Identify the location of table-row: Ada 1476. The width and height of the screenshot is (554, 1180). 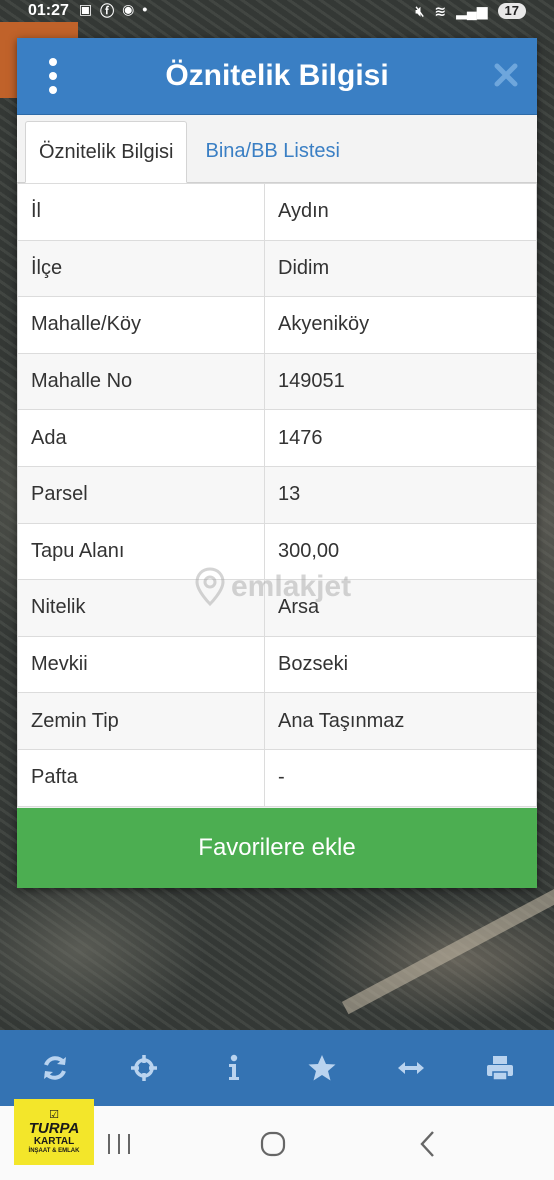
(277, 438).